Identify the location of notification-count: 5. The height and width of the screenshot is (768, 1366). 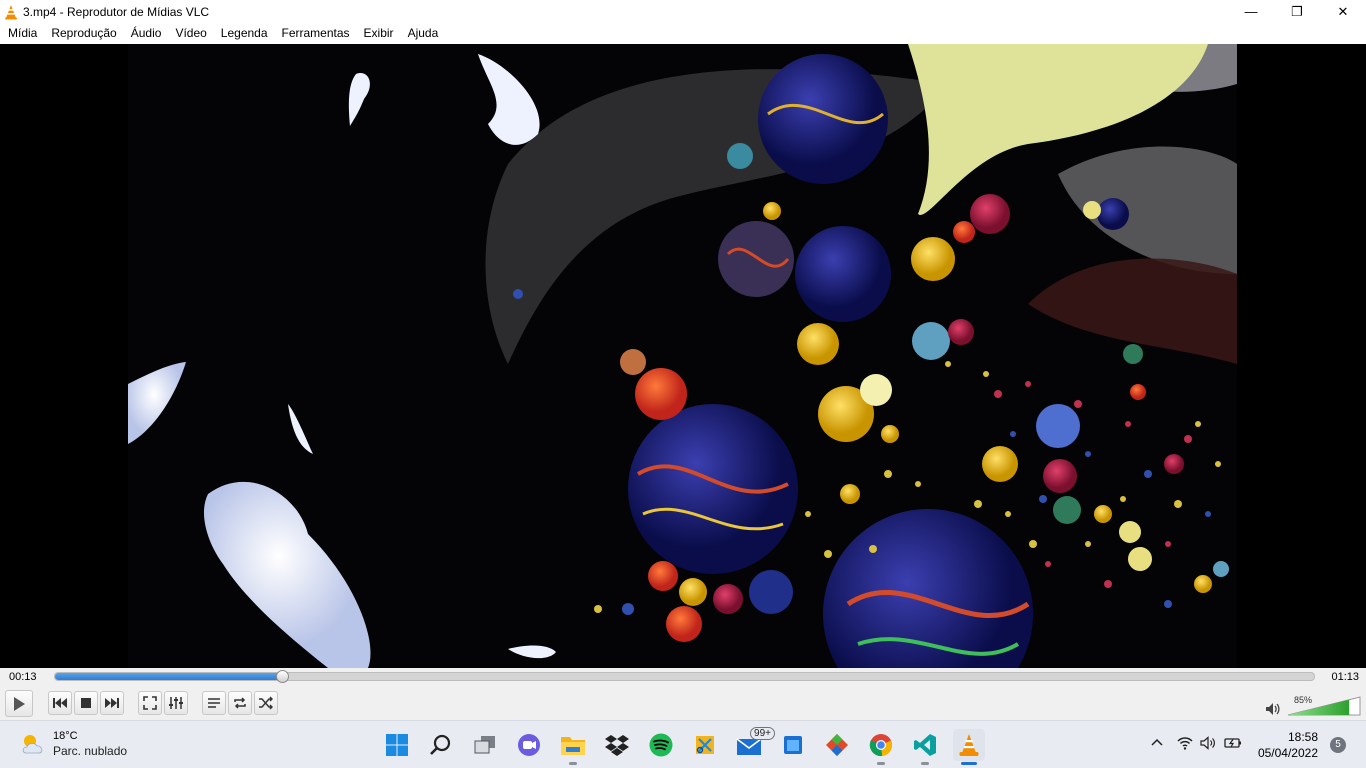
(1338, 745).